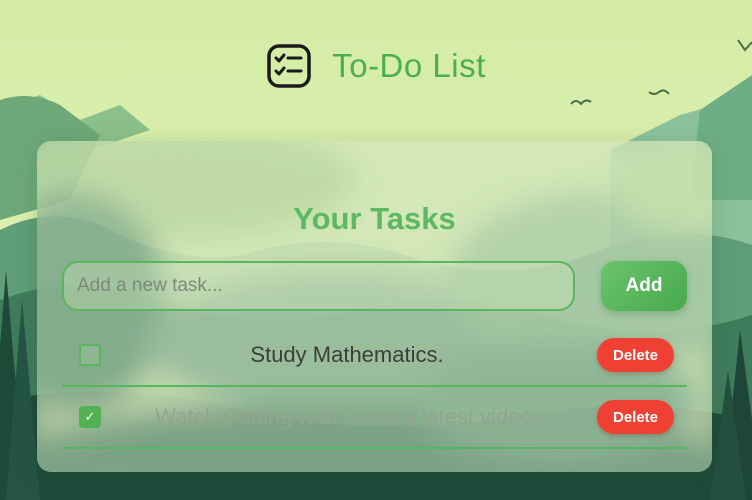 This screenshot has height=500, width=752. I want to click on add-task-button: Add, so click(644, 286).